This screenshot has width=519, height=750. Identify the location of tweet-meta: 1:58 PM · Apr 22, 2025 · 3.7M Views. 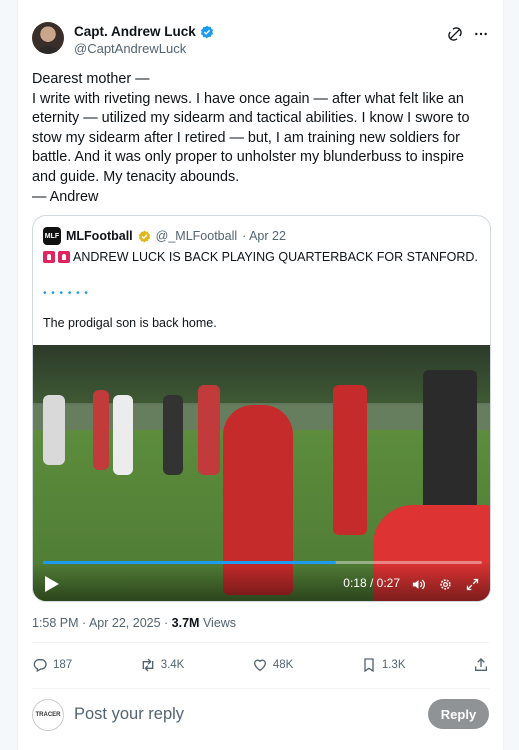
(134, 623).